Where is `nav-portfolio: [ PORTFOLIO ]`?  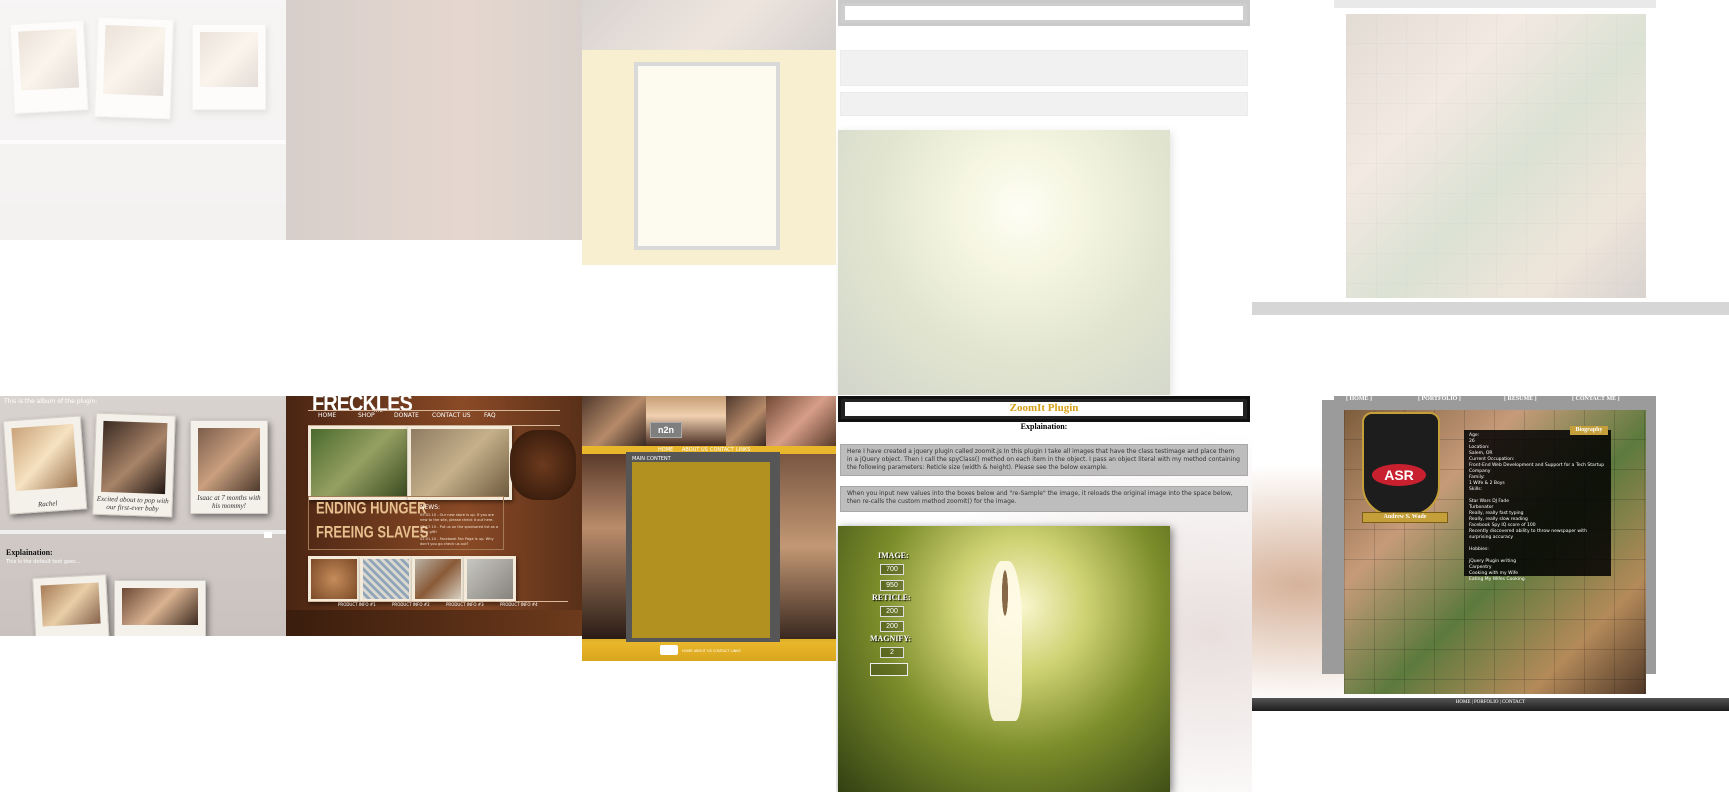 nav-portfolio: [ PORTFOLIO ] is located at coordinates (1439, 399).